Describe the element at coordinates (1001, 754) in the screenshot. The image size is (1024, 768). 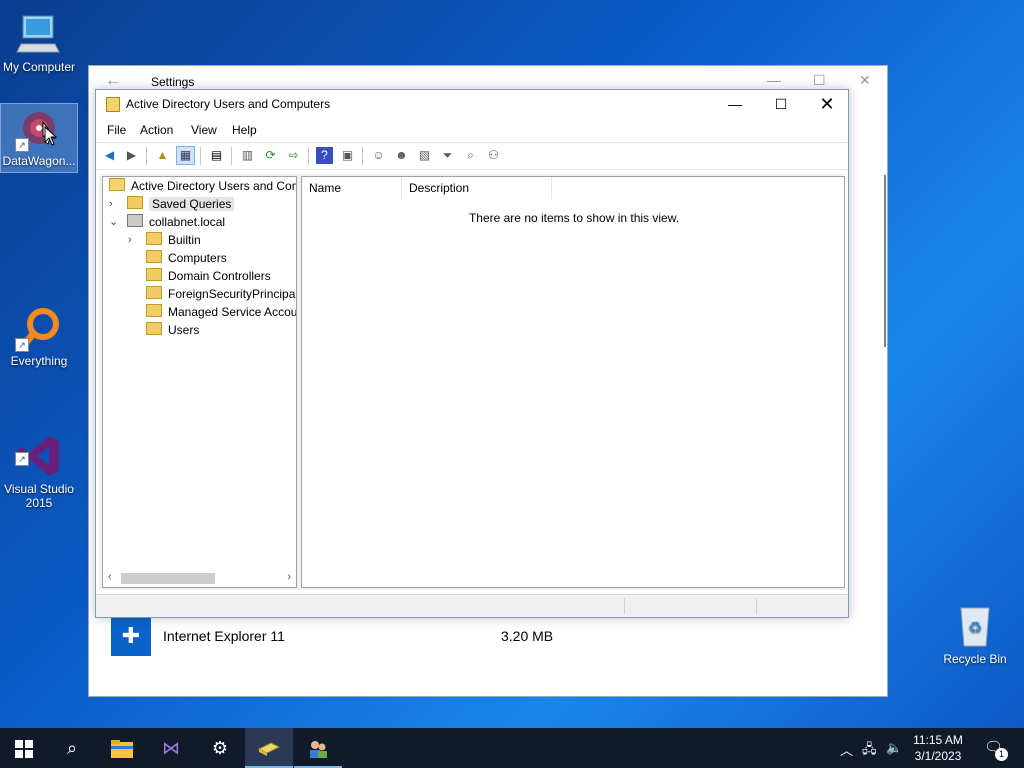
I see `notification-count-badge: 1` at that location.